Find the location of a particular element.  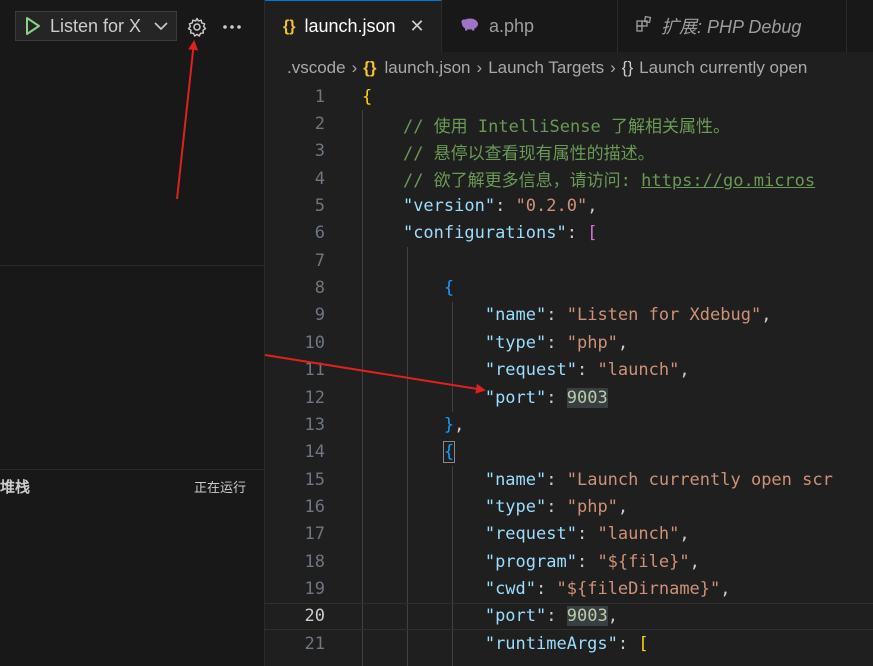

extensions-icon is located at coordinates (644, 26).